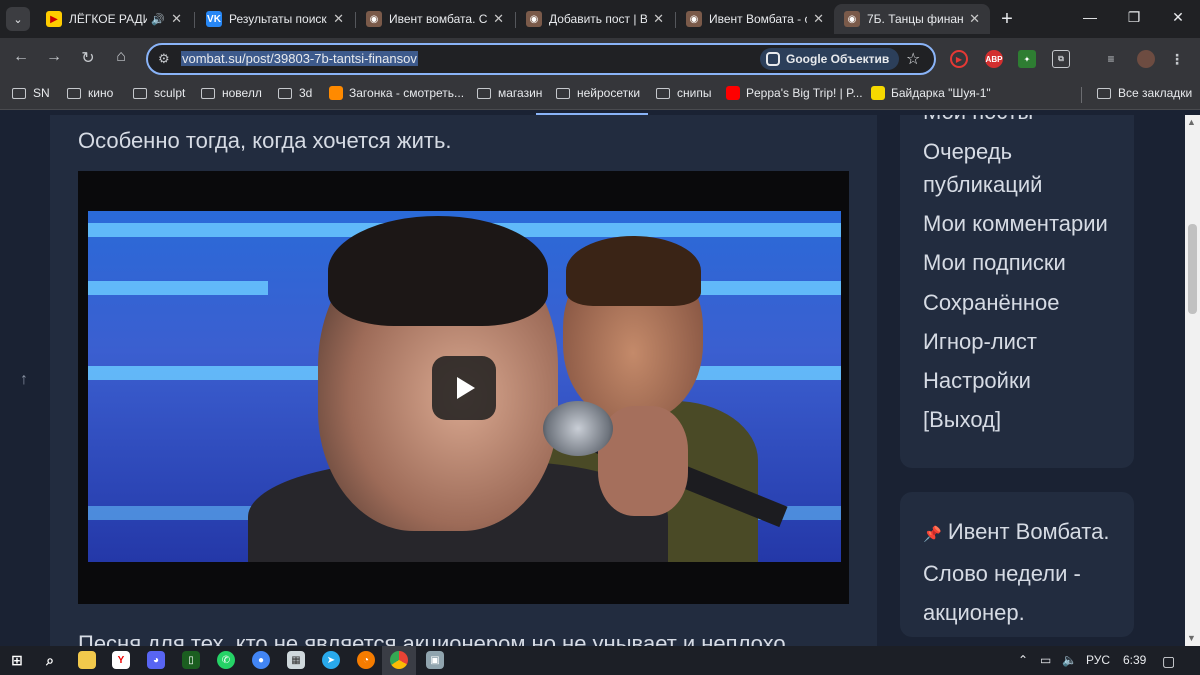 The height and width of the screenshot is (675, 1200). Describe the element at coordinates (595, 19) in the screenshot. I see `tab-add-post: ◉ Добавить пост | Во ✕` at that location.